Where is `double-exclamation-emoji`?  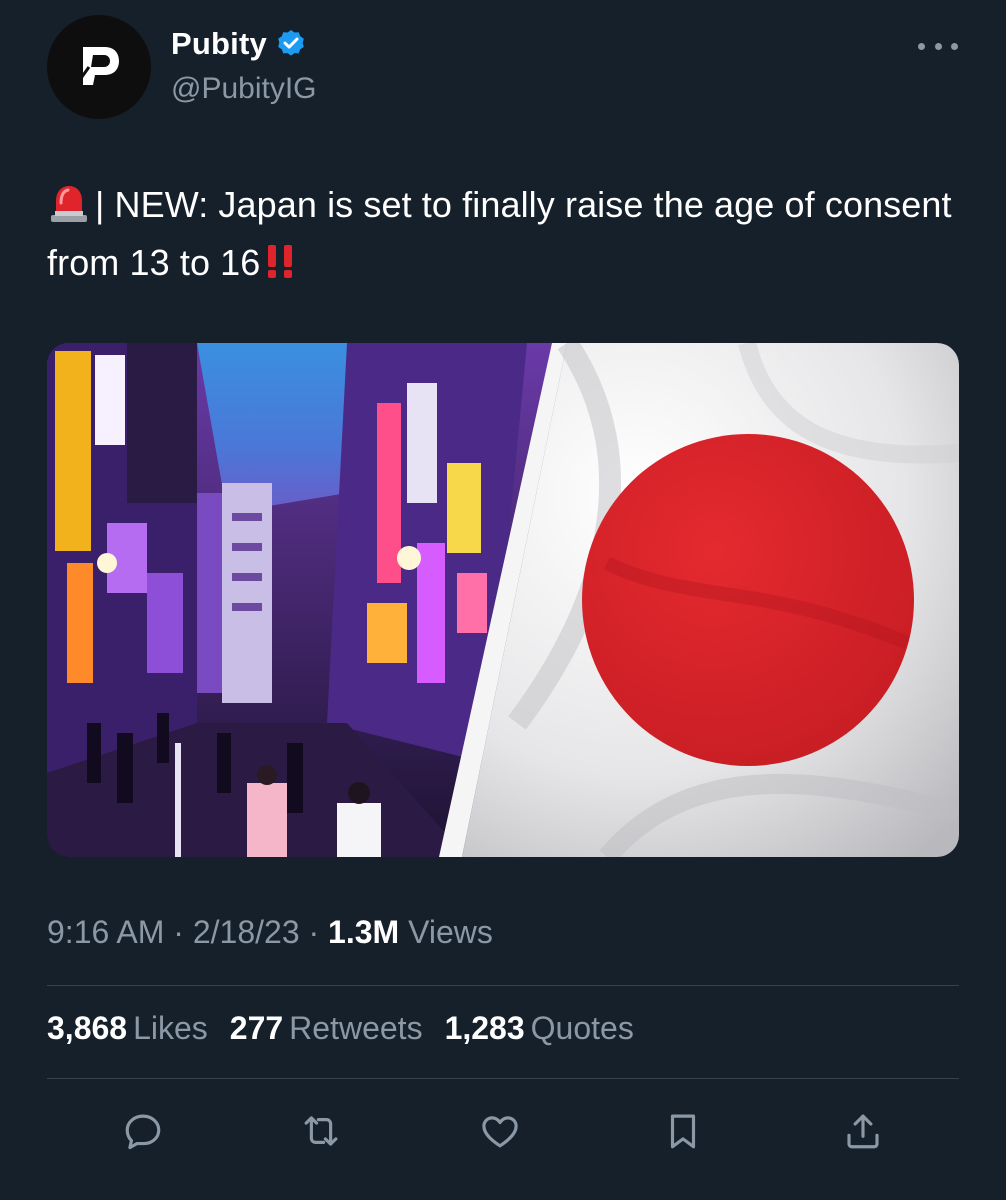 double-exclamation-emoji is located at coordinates (282, 258).